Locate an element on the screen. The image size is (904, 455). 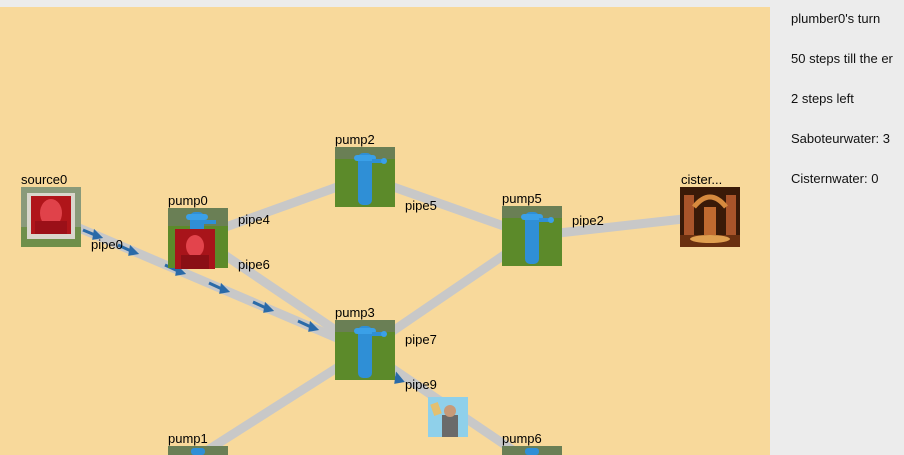
source-icon is located at coordinates (51, 217).